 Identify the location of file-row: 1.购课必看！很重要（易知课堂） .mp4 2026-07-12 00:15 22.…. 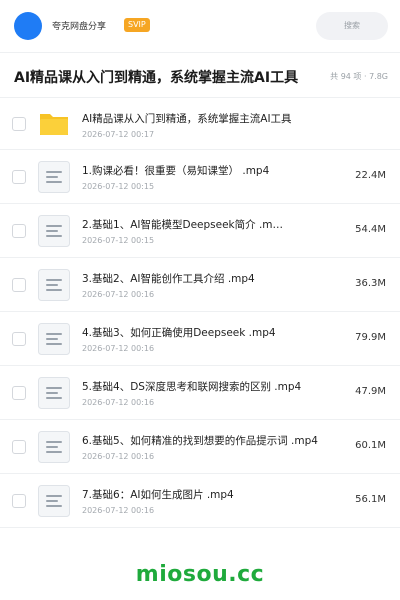
(200, 177).